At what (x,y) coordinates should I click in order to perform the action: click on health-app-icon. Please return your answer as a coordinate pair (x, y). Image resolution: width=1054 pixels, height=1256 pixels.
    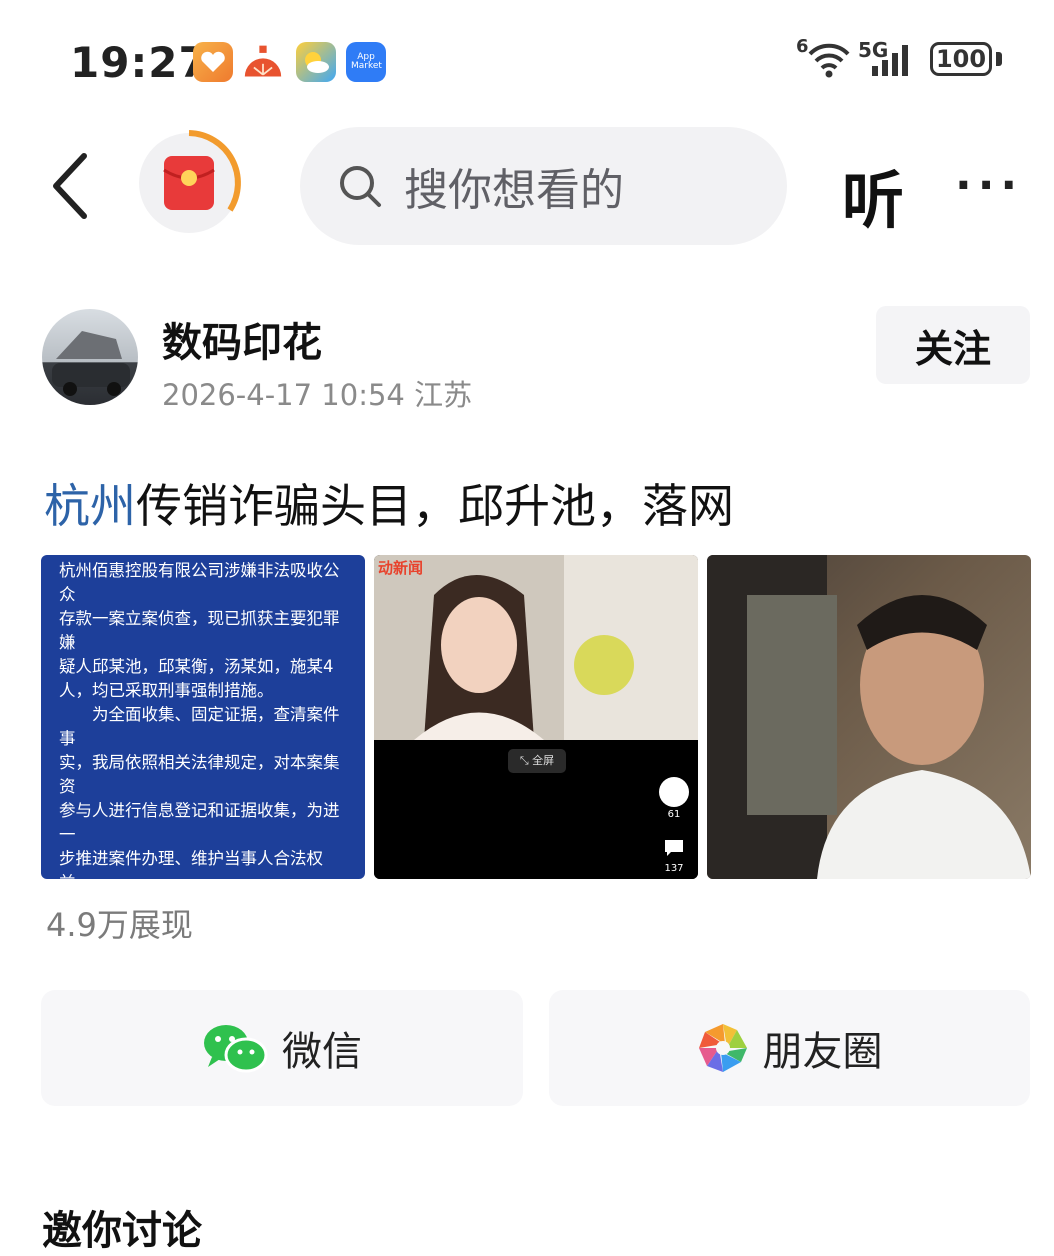
    Looking at the image, I should click on (213, 62).